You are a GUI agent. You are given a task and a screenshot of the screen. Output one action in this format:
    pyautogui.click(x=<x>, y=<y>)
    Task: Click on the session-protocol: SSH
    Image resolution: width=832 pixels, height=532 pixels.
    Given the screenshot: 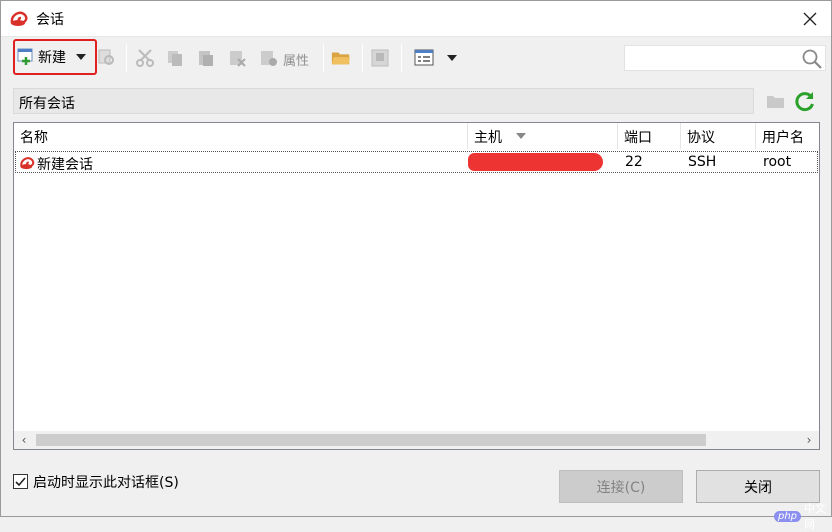 What is the action you would take?
    pyautogui.click(x=702, y=162)
    